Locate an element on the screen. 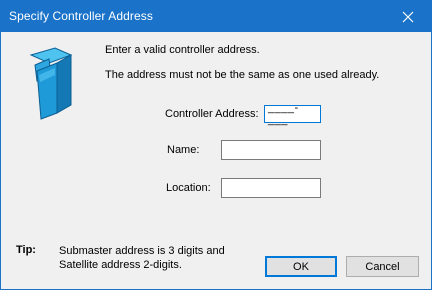 The width and height of the screenshot is (432, 290). title-bar: Specify Controller Address is located at coordinates (216, 16).